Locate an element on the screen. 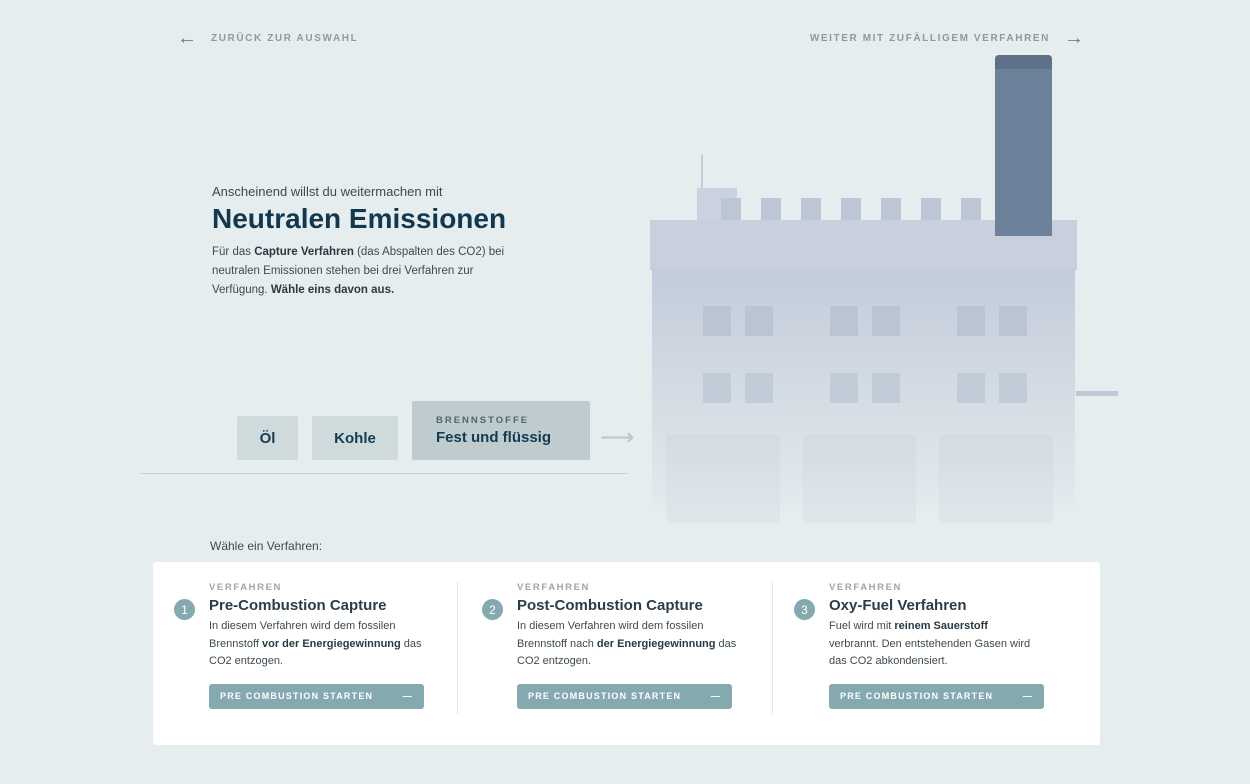  fuel-selected-button: BRENNSTOFFE Fest und flüssig is located at coordinates (501, 430).